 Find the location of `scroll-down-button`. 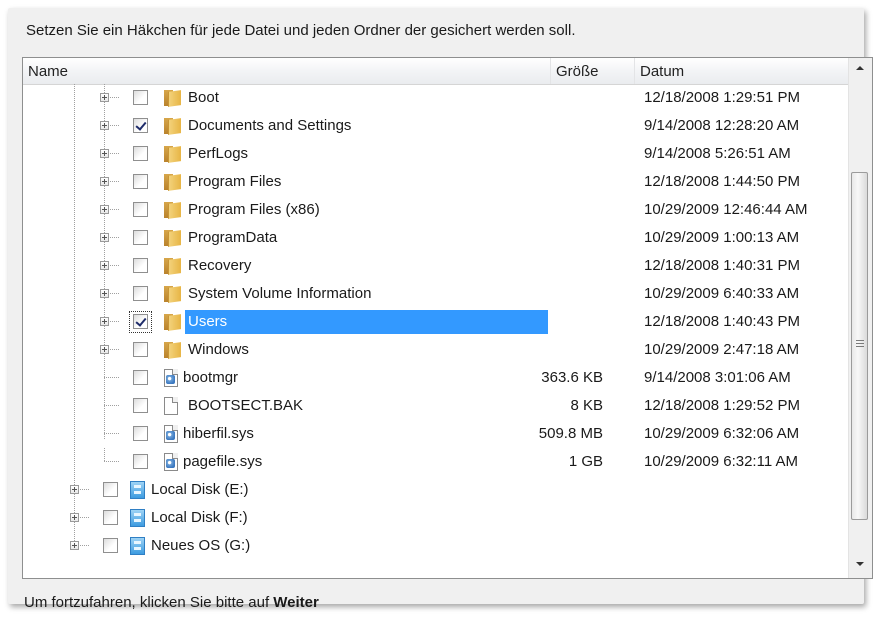

scroll-down-button is located at coordinates (860, 564).